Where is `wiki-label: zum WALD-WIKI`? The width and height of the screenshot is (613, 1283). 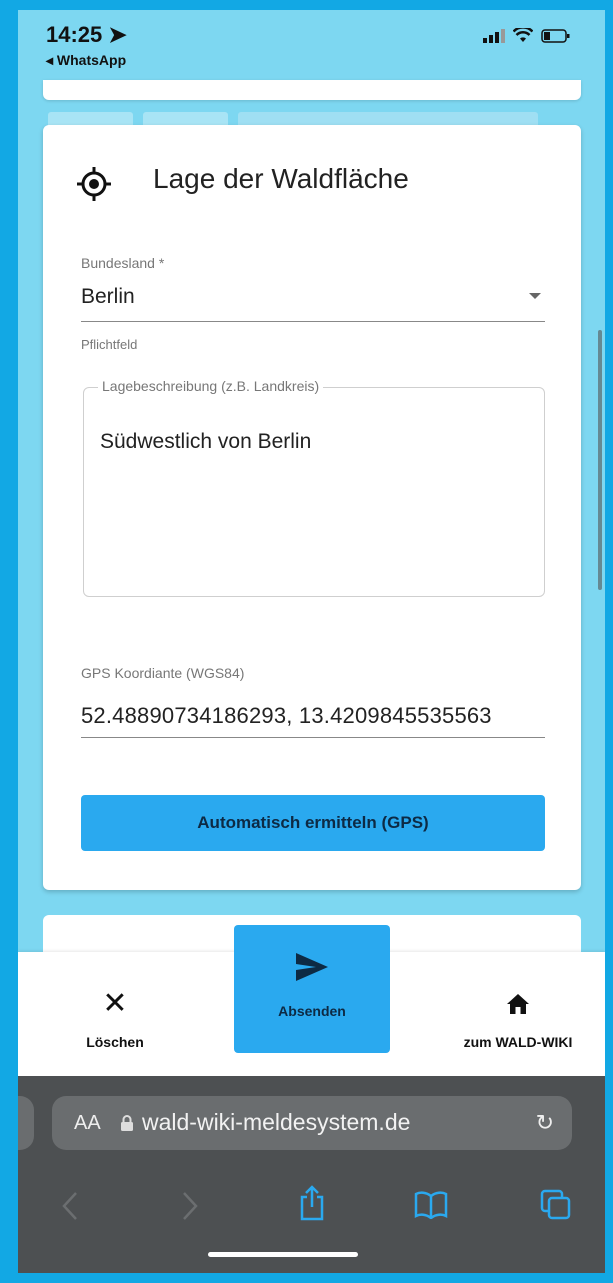
wiki-label: zum WALD-WIKI is located at coordinates (518, 1042).